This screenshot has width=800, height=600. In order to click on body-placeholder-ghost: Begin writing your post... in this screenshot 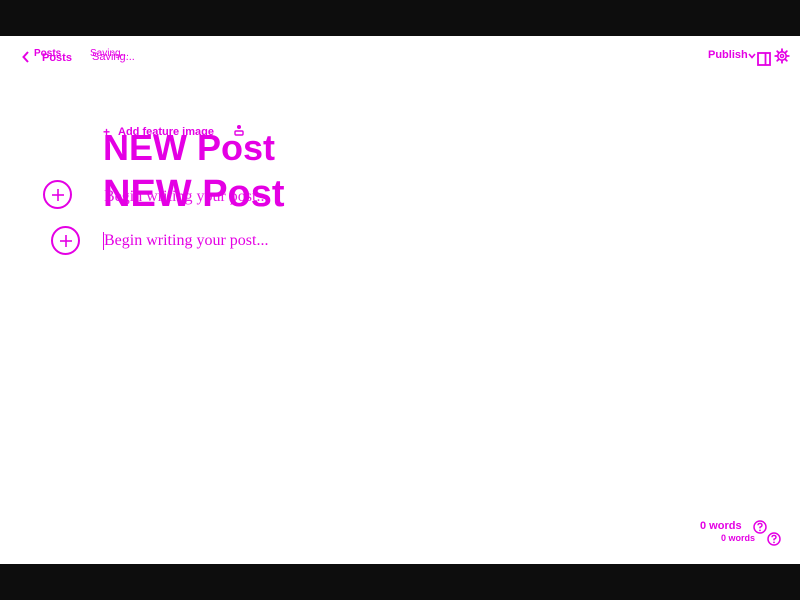, I will do `click(186, 196)`.